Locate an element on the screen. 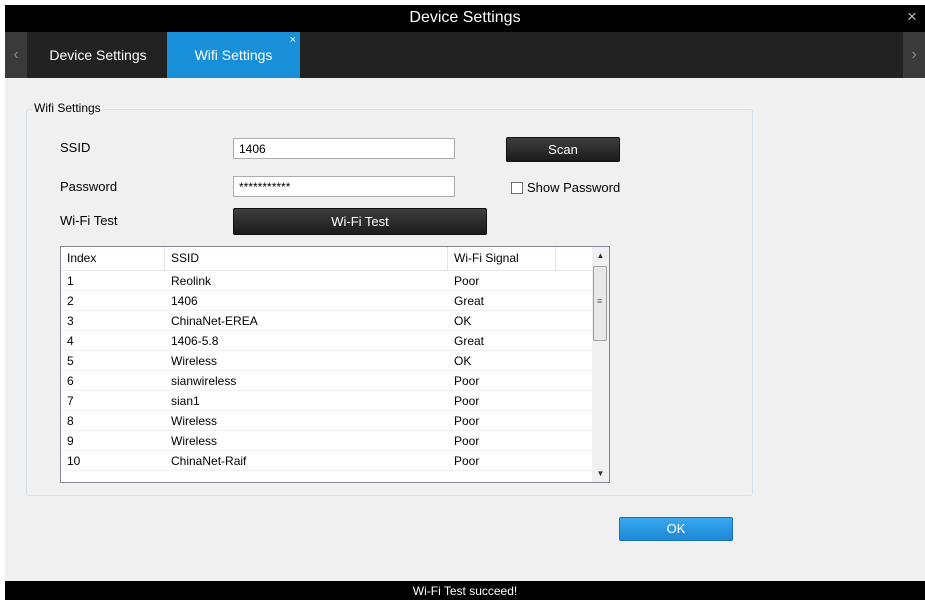 The image size is (925, 602). status-bar: Wi-Fi Test succeed! is located at coordinates (465, 590).